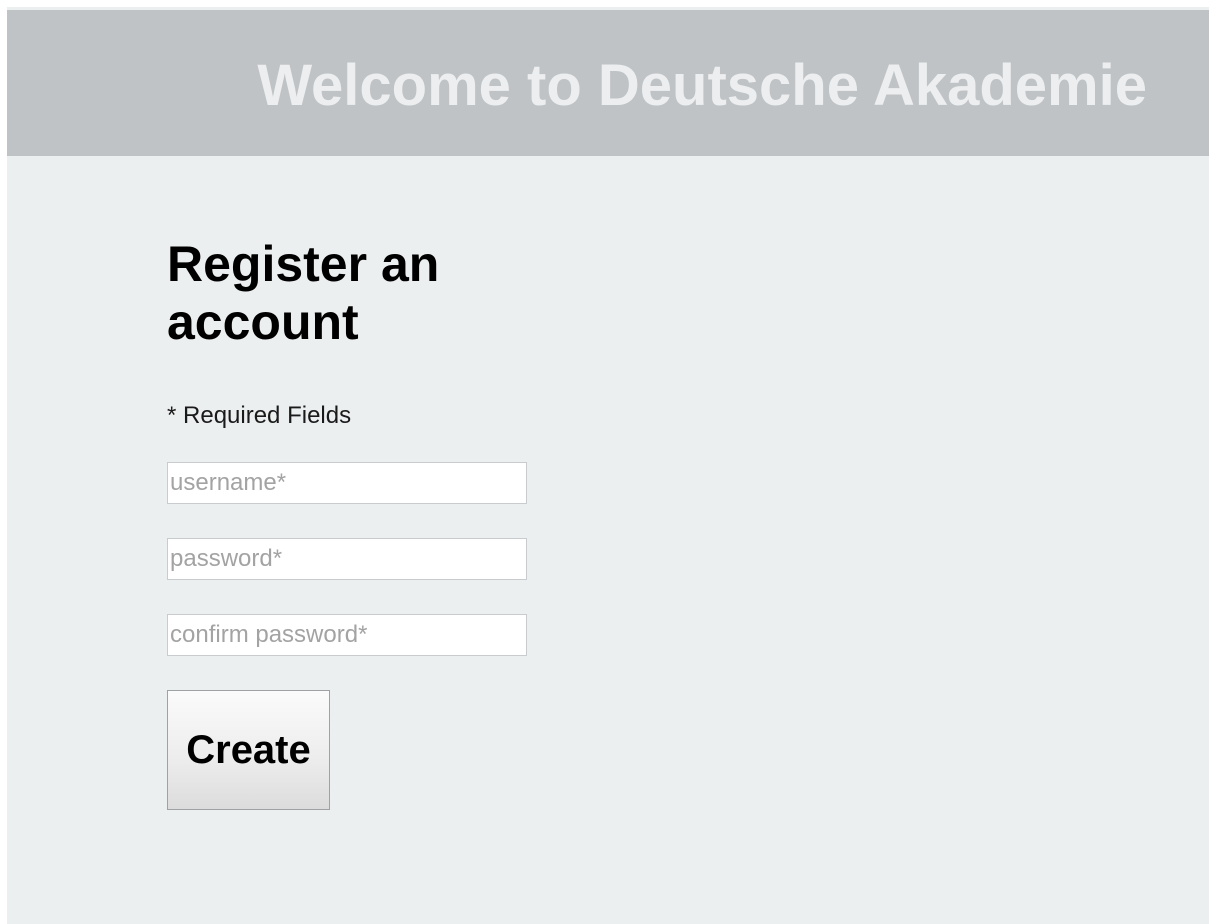  I want to click on username-field, so click(347, 483).